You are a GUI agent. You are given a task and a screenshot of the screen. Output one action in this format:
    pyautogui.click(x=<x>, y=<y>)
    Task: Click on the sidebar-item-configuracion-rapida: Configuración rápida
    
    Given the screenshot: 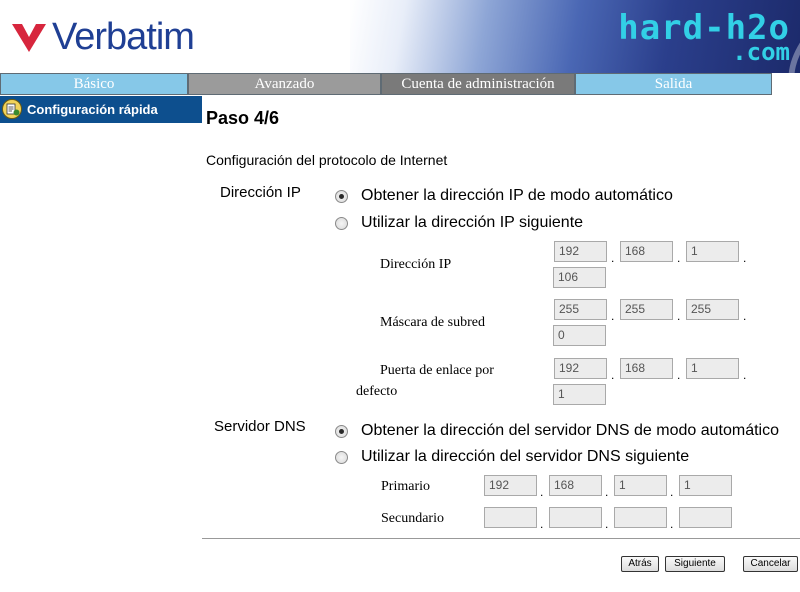 What is the action you would take?
    pyautogui.click(x=101, y=109)
    